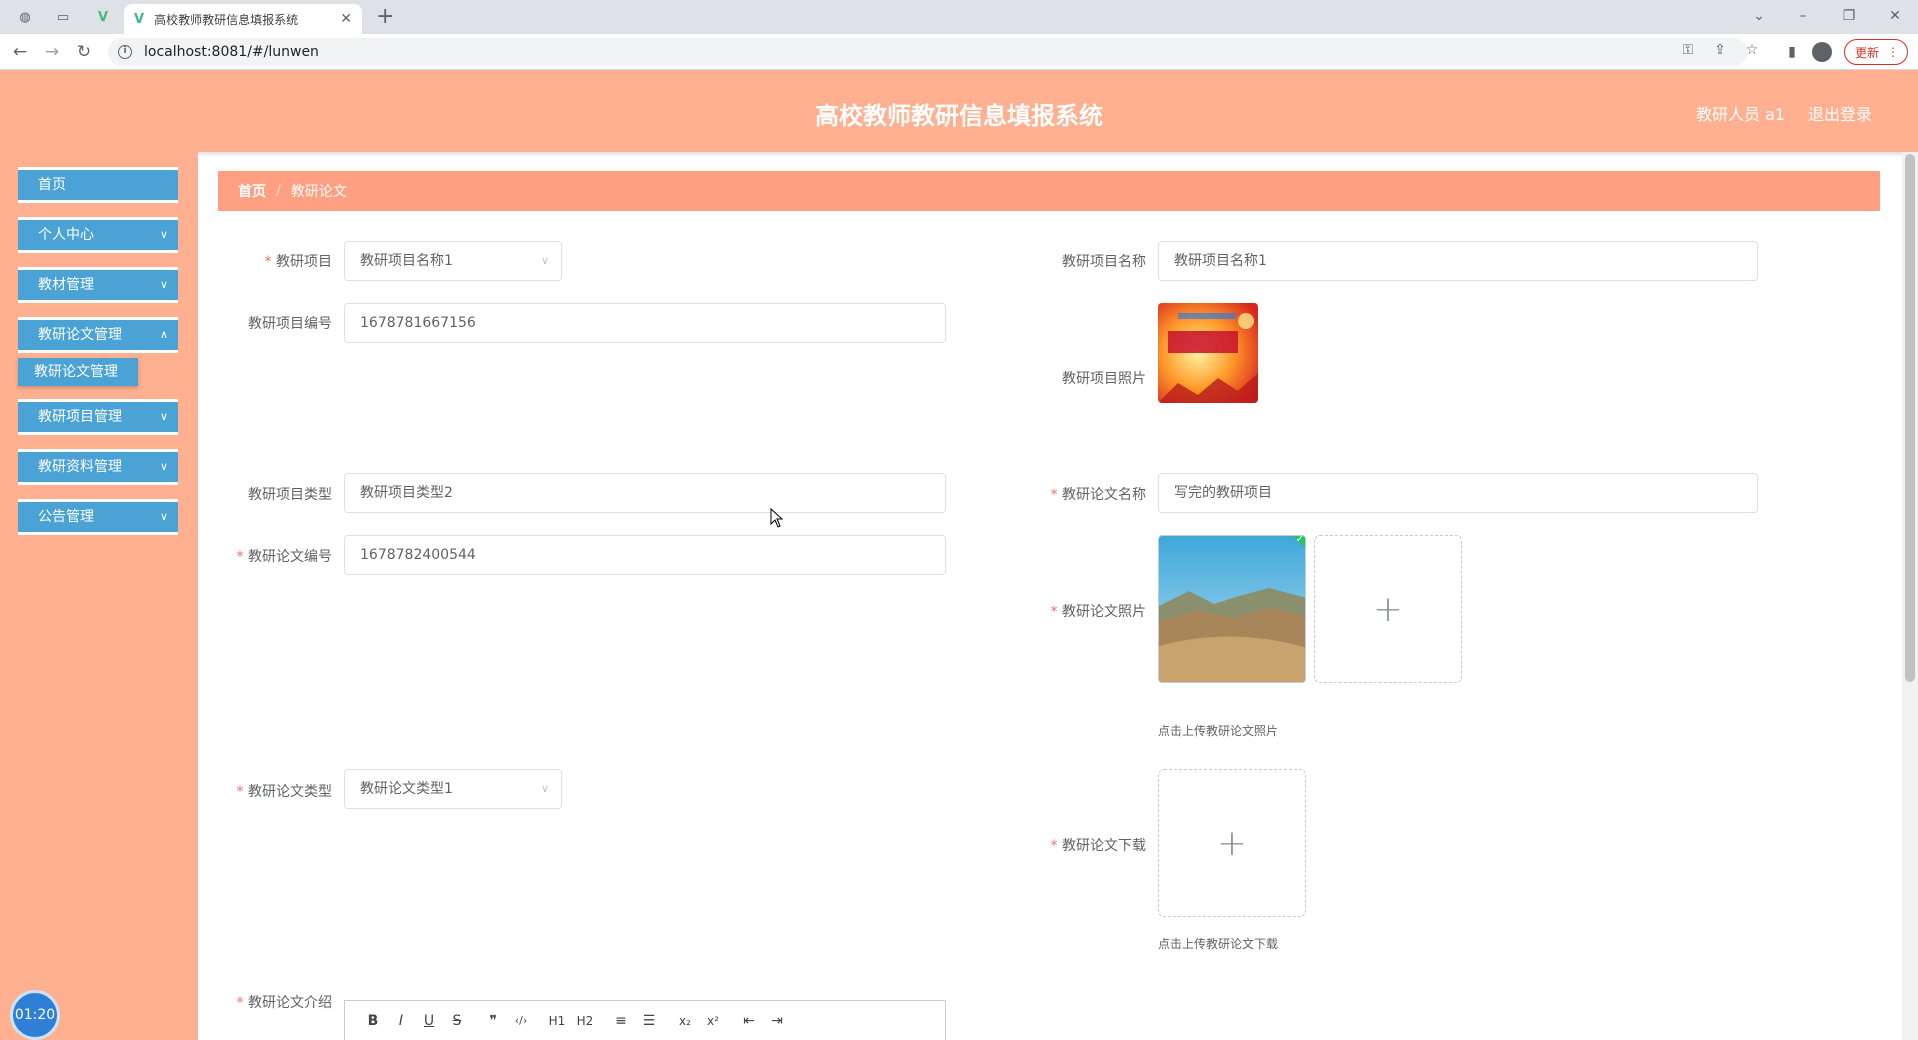 This screenshot has width=1918, height=1040. Describe the element at coordinates (1792, 52) in the screenshot. I see `side-panel-icon: ▮` at that location.